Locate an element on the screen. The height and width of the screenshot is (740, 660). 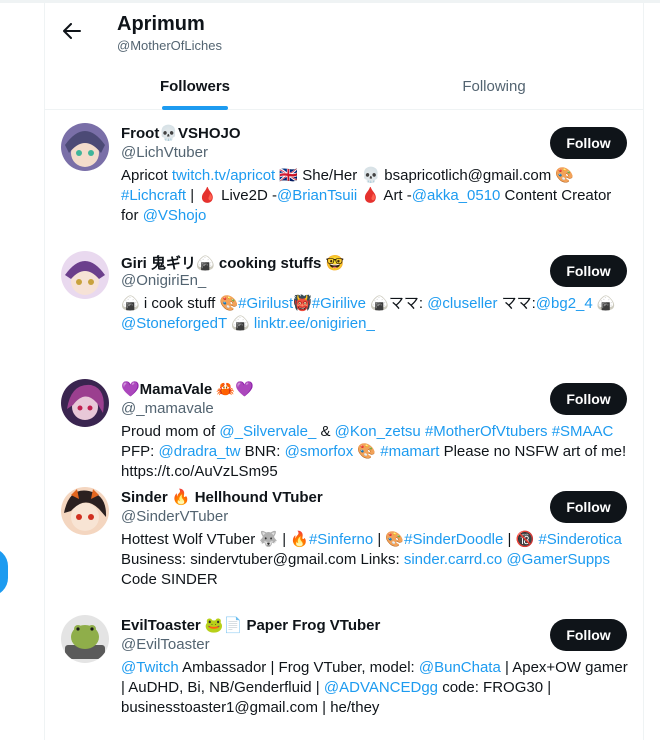
bio-link: @smorfox is located at coordinates (319, 451).